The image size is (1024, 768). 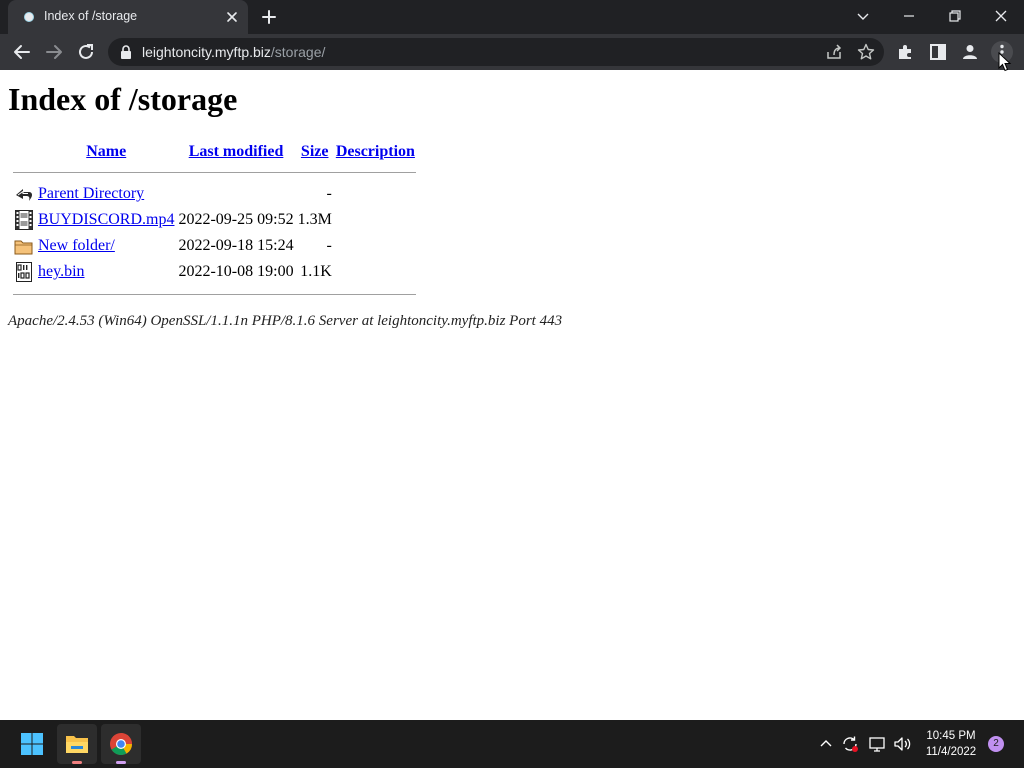 I want to click on taskbar: 10:45 PM 11/4/2022, so click(x=512, y=744).